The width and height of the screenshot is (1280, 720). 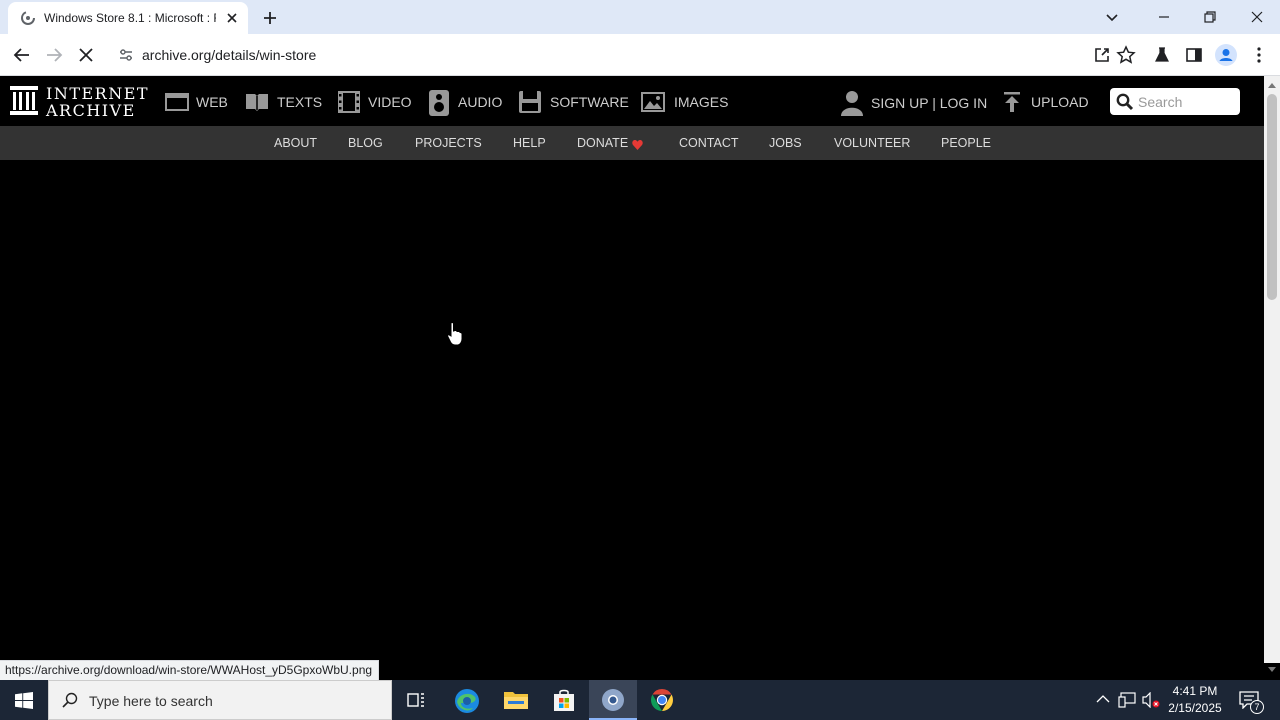 What do you see at coordinates (28, 18) in the screenshot?
I see `loading-favicon-icon` at bounding box center [28, 18].